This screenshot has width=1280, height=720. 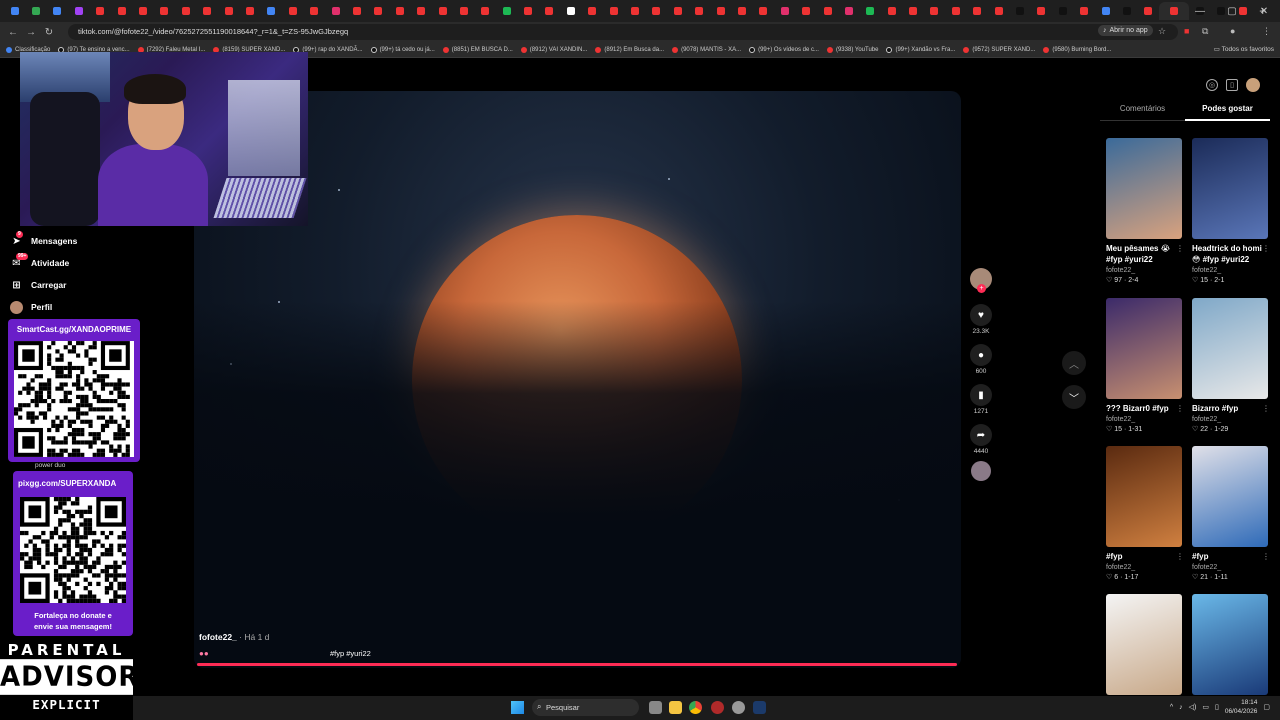 What do you see at coordinates (981, 355) in the screenshot?
I see `comment-button: ●` at bounding box center [981, 355].